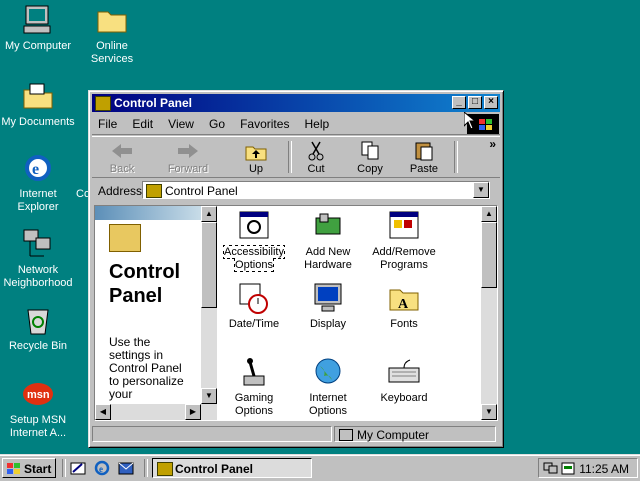  Describe the element at coordinates (481, 190) in the screenshot. I see `address-dropdown-button: ▼` at that location.